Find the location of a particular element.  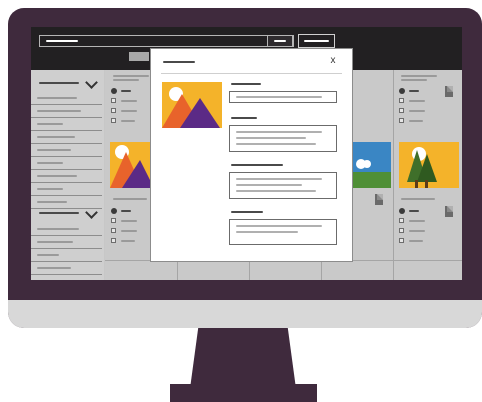

search-icon is located at coordinates (280, 41).